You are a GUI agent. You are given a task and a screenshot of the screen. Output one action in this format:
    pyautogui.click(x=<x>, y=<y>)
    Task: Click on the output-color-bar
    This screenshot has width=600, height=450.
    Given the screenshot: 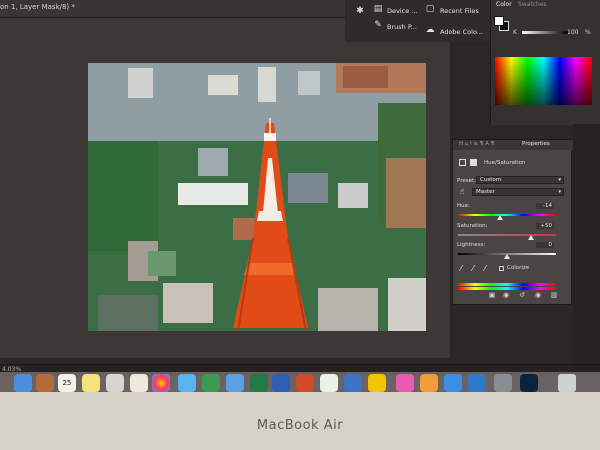 What is the action you would take?
    pyautogui.click(x=507, y=288)
    